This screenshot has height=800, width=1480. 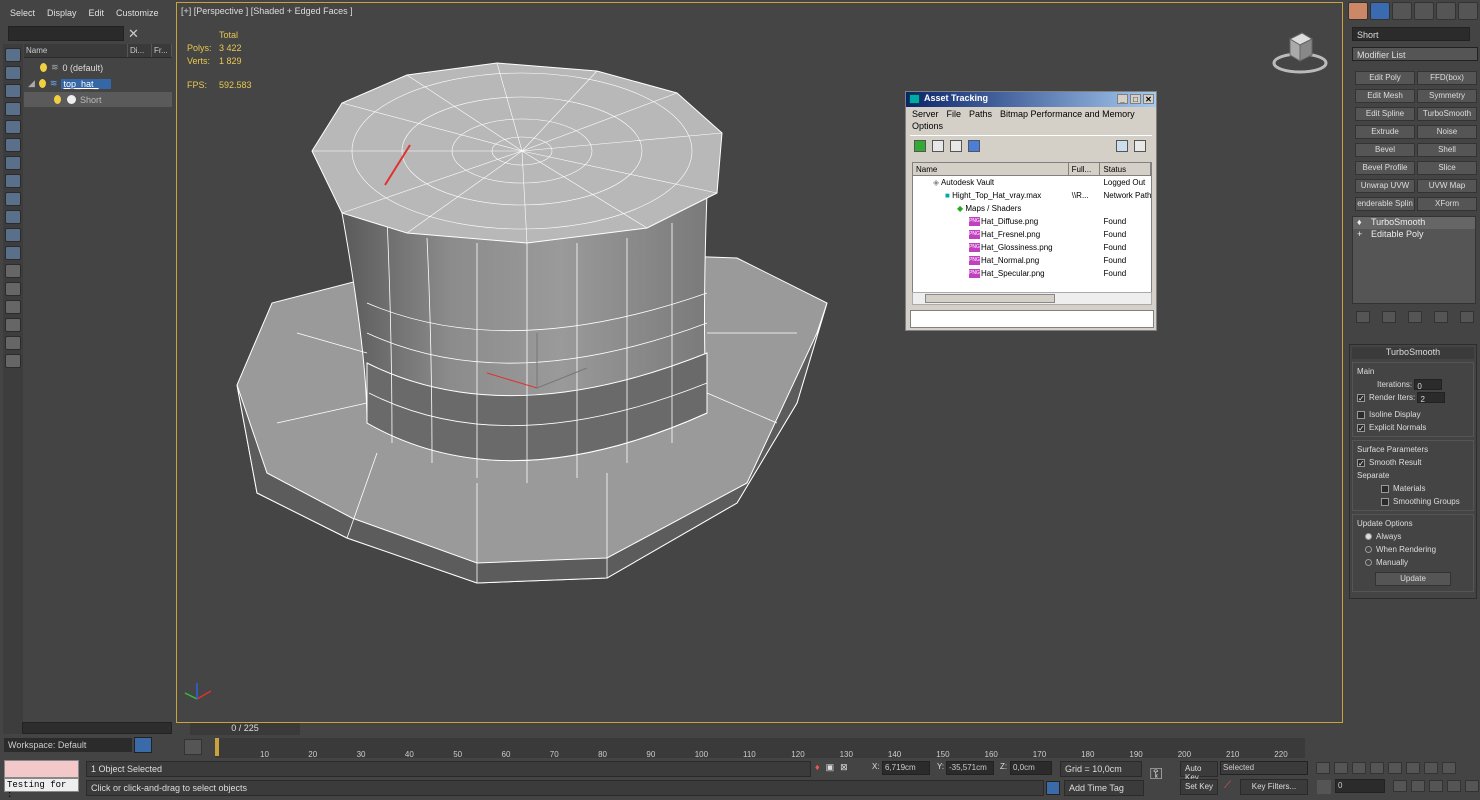 What do you see at coordinates (1385, 132) in the screenshot?
I see `modifier-button: Extrude` at bounding box center [1385, 132].